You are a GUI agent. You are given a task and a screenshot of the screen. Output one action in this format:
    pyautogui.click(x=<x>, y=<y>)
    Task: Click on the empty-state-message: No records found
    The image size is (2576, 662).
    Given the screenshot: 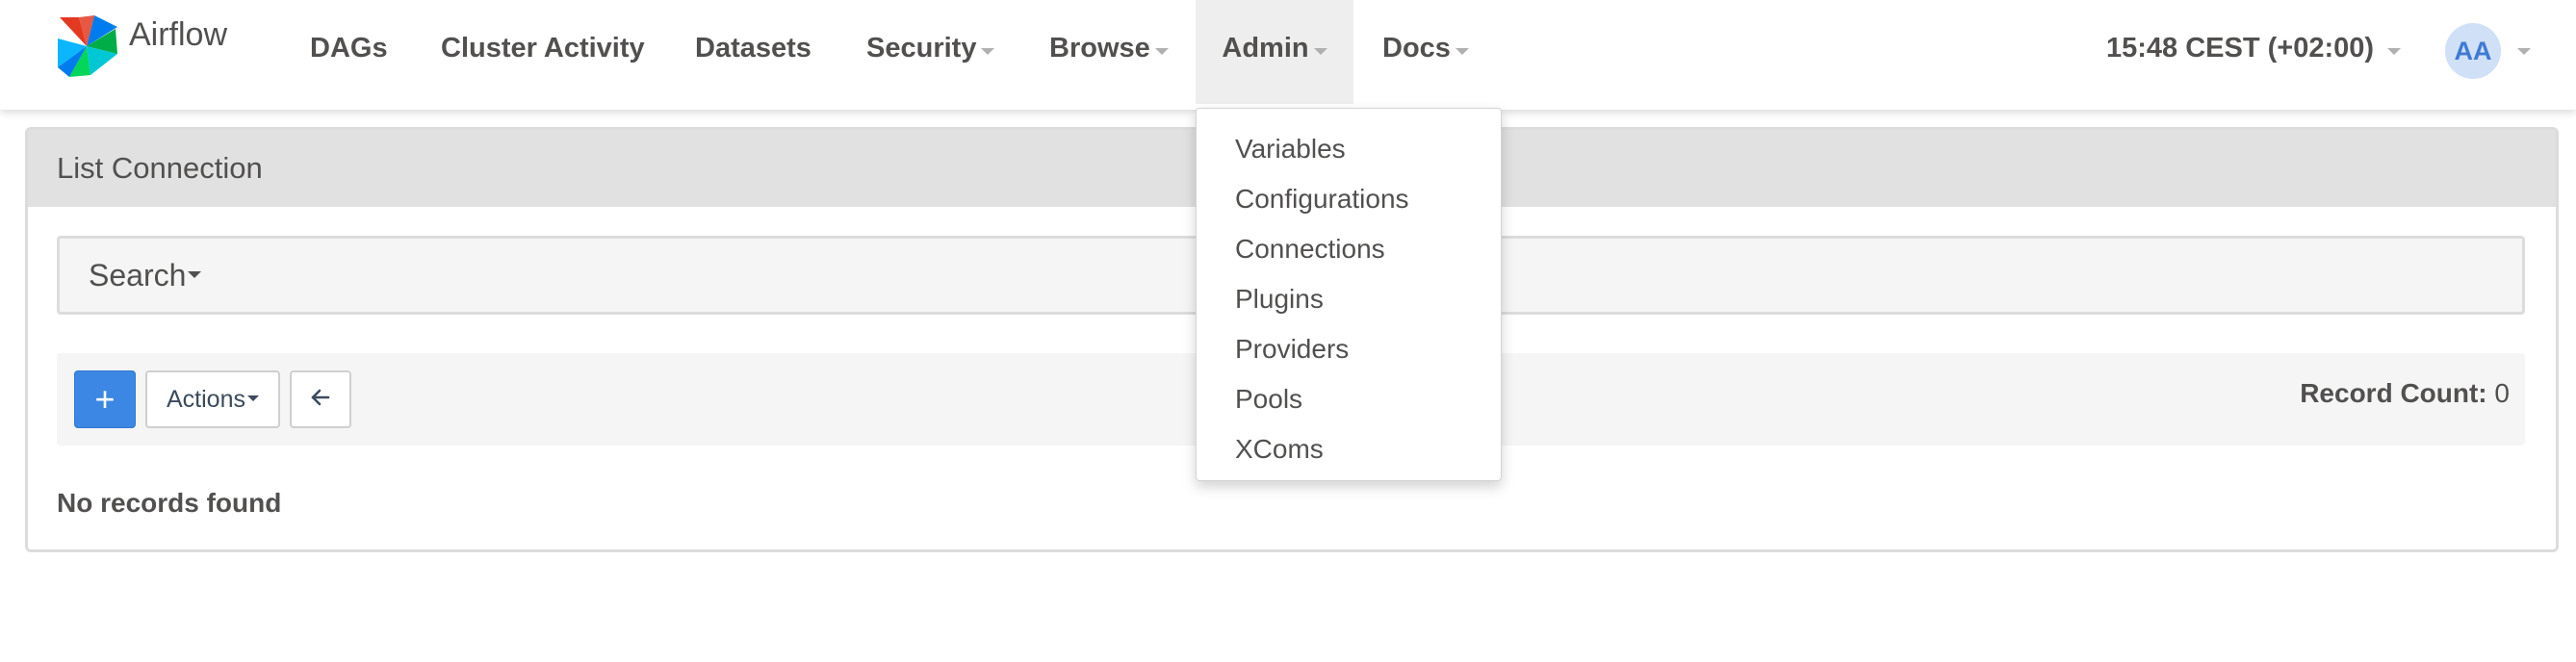 What is the action you would take?
    pyautogui.click(x=170, y=503)
    